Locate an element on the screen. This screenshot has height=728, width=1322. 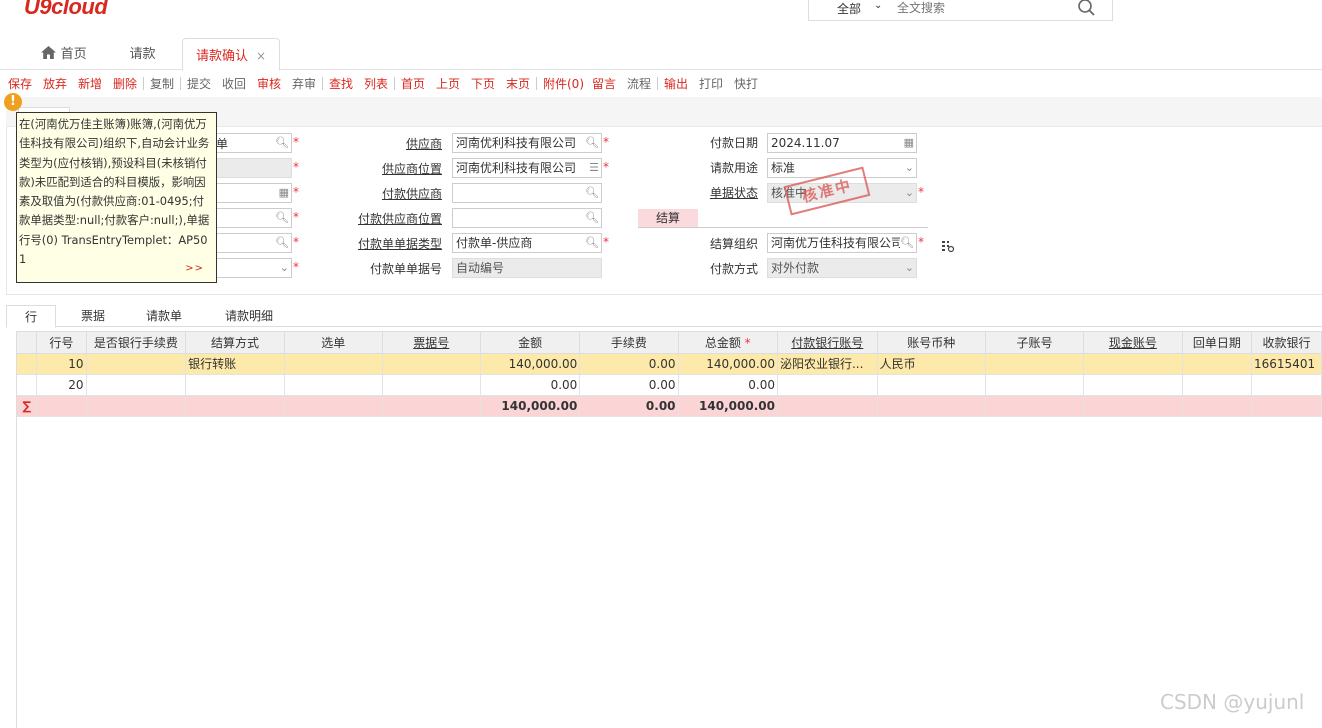
col-recv-bank: 收款银行 is located at coordinates (1286, 343).